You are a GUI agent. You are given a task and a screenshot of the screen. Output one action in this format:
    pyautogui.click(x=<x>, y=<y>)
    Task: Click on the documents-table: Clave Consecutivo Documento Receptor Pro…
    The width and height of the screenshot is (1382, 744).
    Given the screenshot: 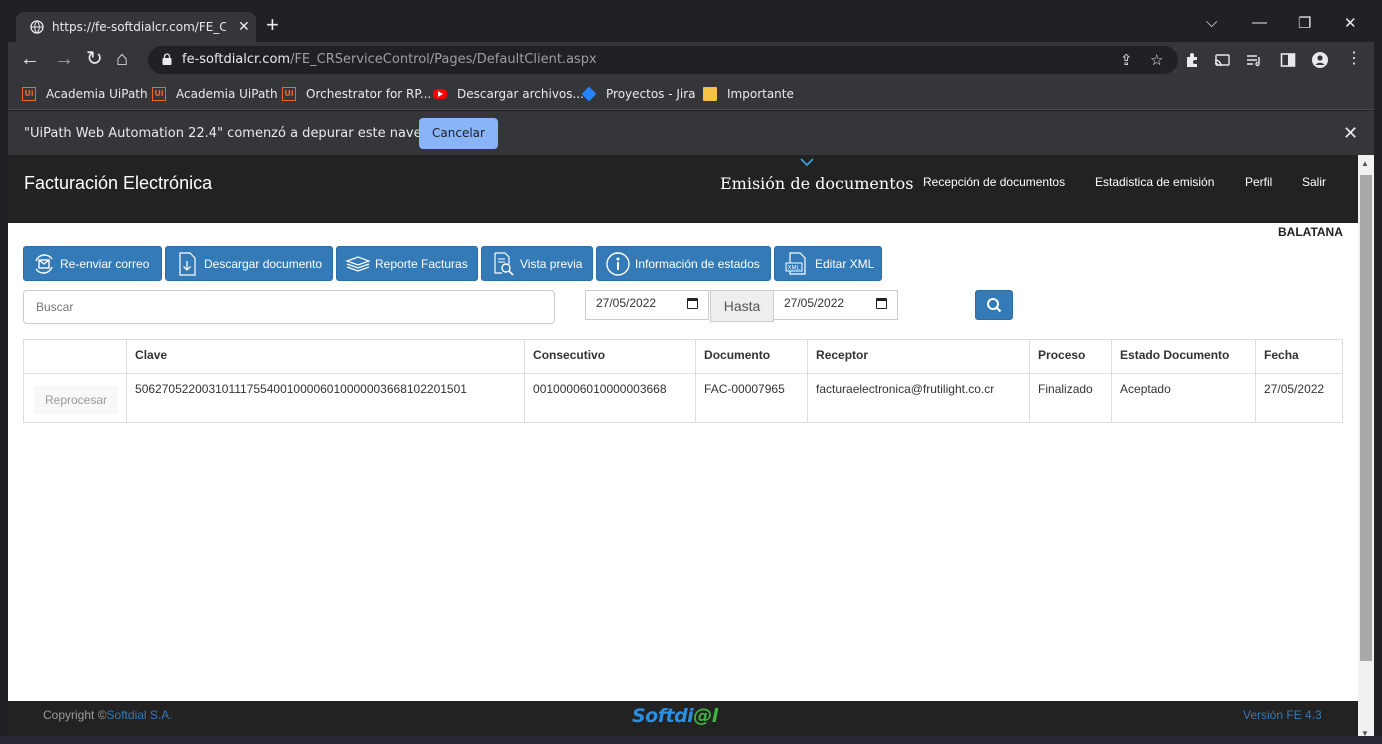 What is the action you would take?
    pyautogui.click(x=682, y=381)
    